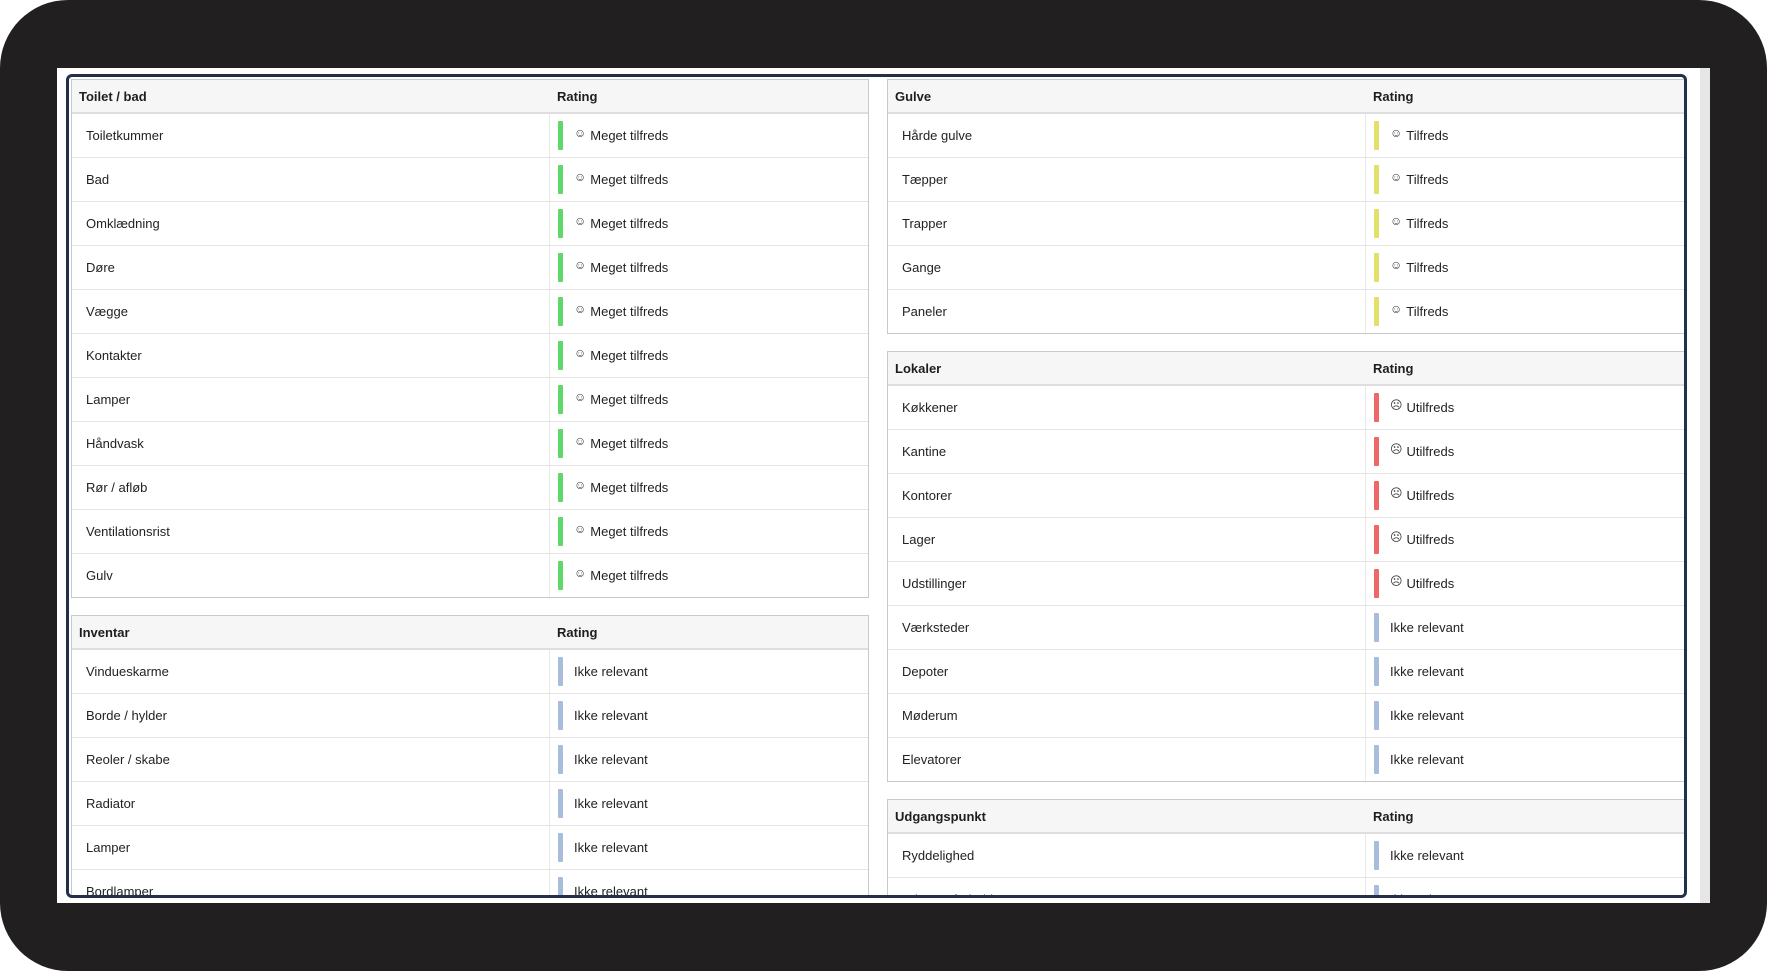 The image size is (1767, 971). Describe the element at coordinates (1127, 583) in the screenshot. I see `item-name: Udstillinger` at that location.